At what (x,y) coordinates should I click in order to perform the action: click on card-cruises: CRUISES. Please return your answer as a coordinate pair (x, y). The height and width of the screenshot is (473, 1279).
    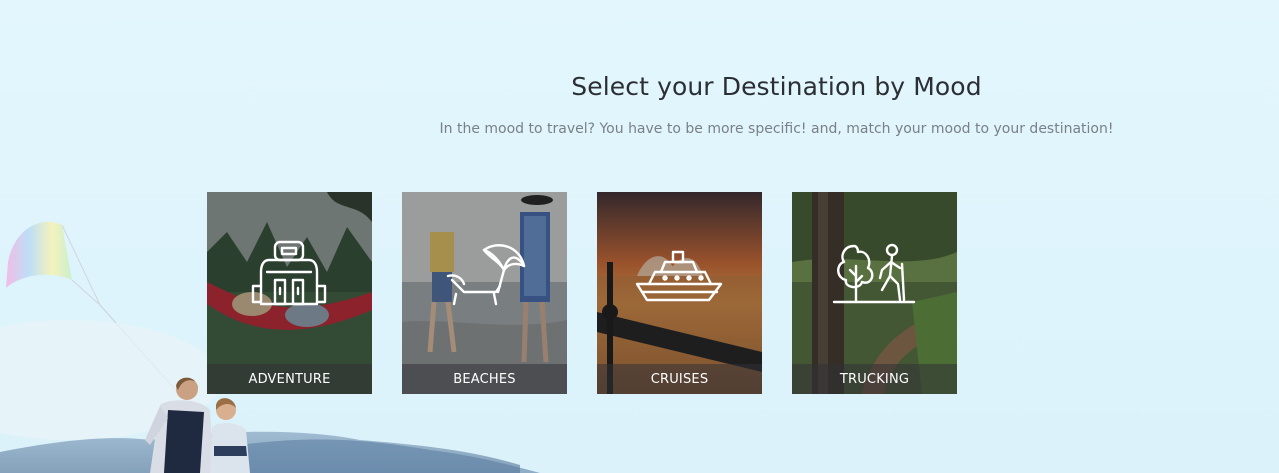
    Looking at the image, I should click on (679, 293).